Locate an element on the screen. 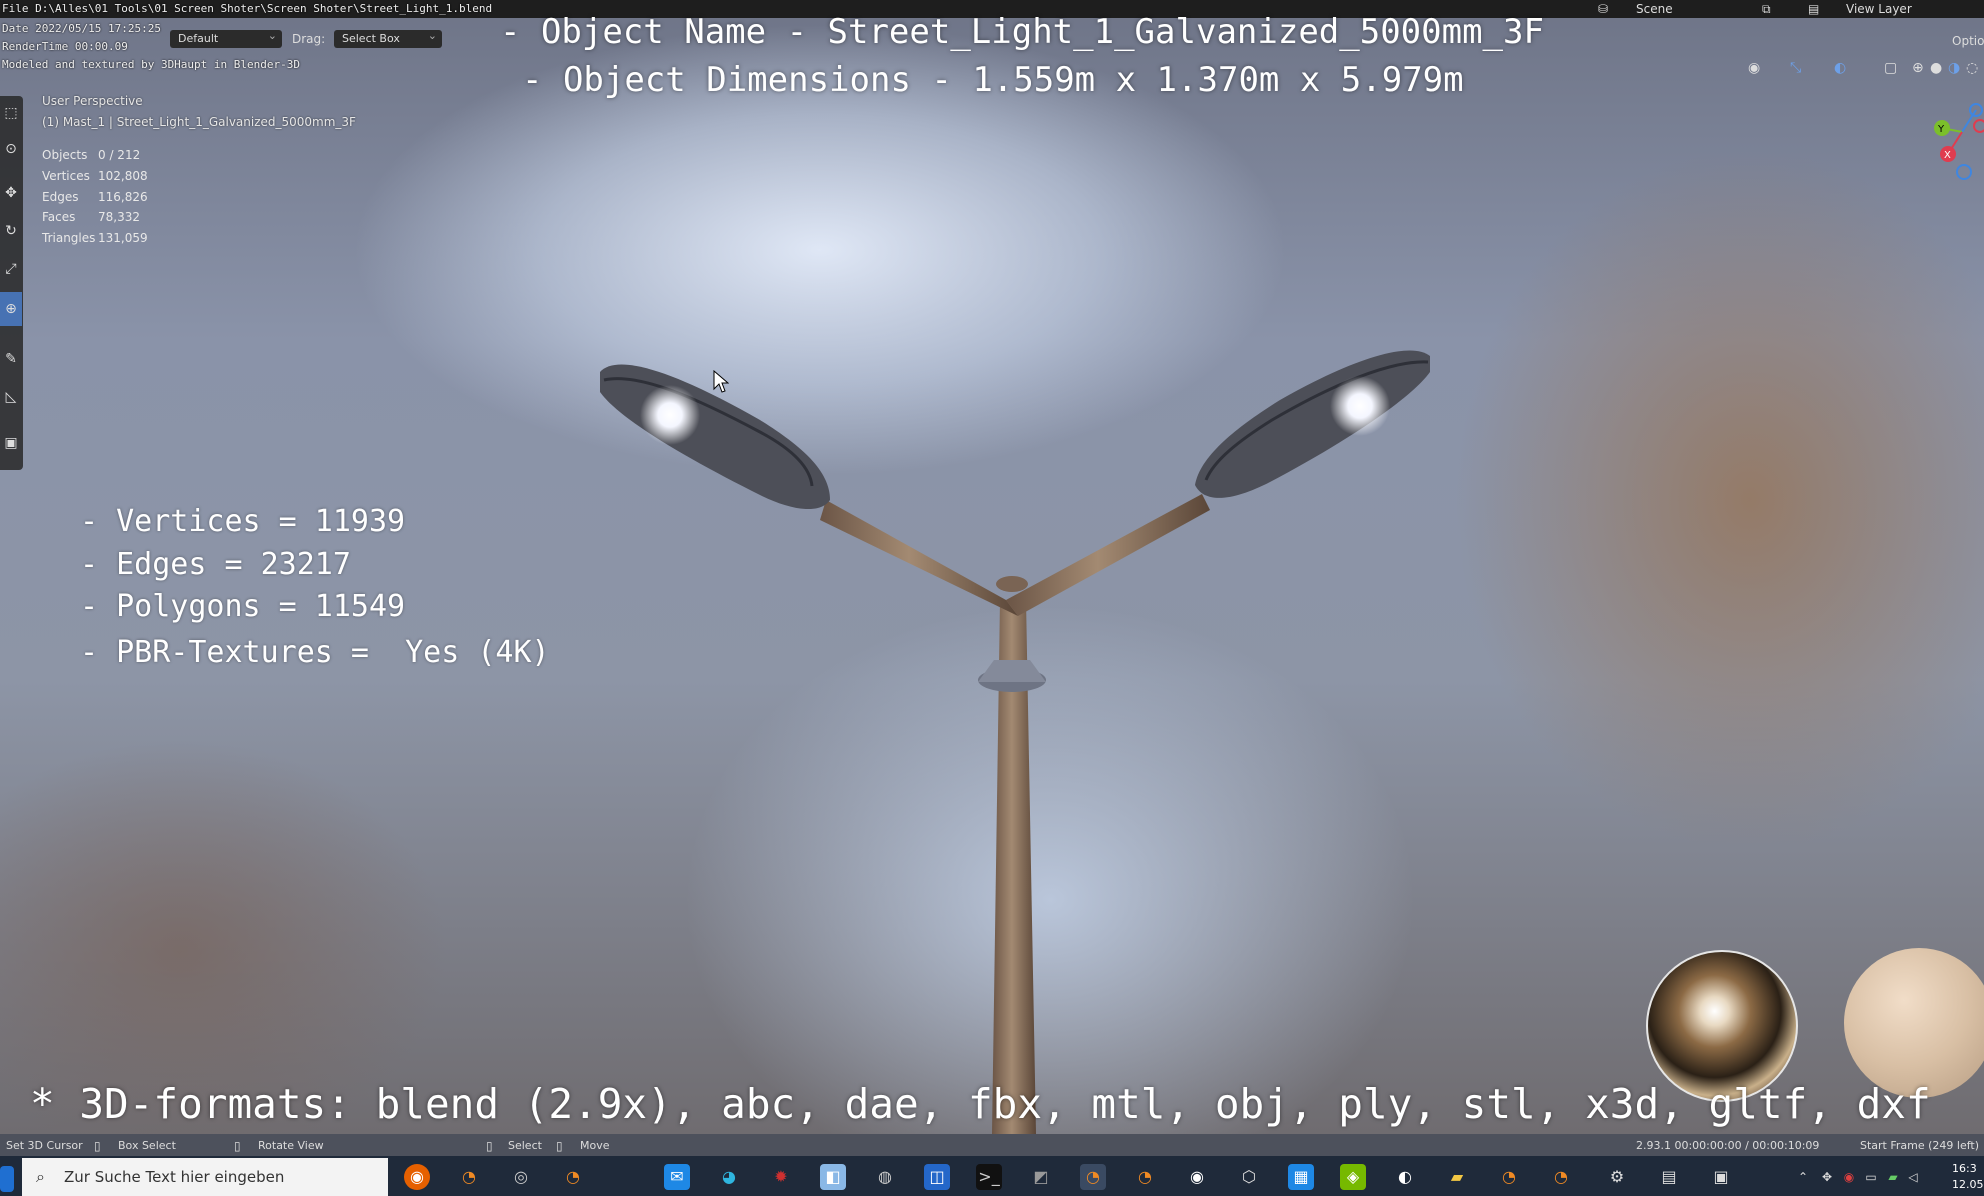 The width and height of the screenshot is (1984, 1196). drag-value: Select Box is located at coordinates (371, 38).